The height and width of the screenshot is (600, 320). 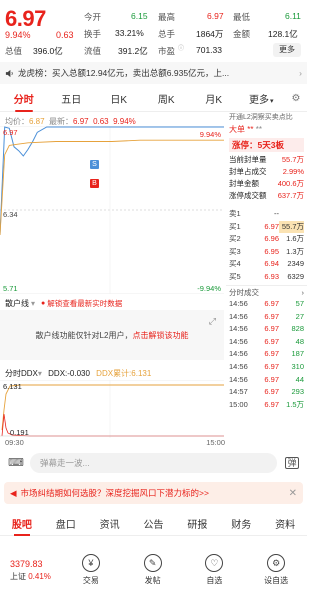 I want to click on stat-total-cap-value: 396.0亿, so click(x=48, y=51).